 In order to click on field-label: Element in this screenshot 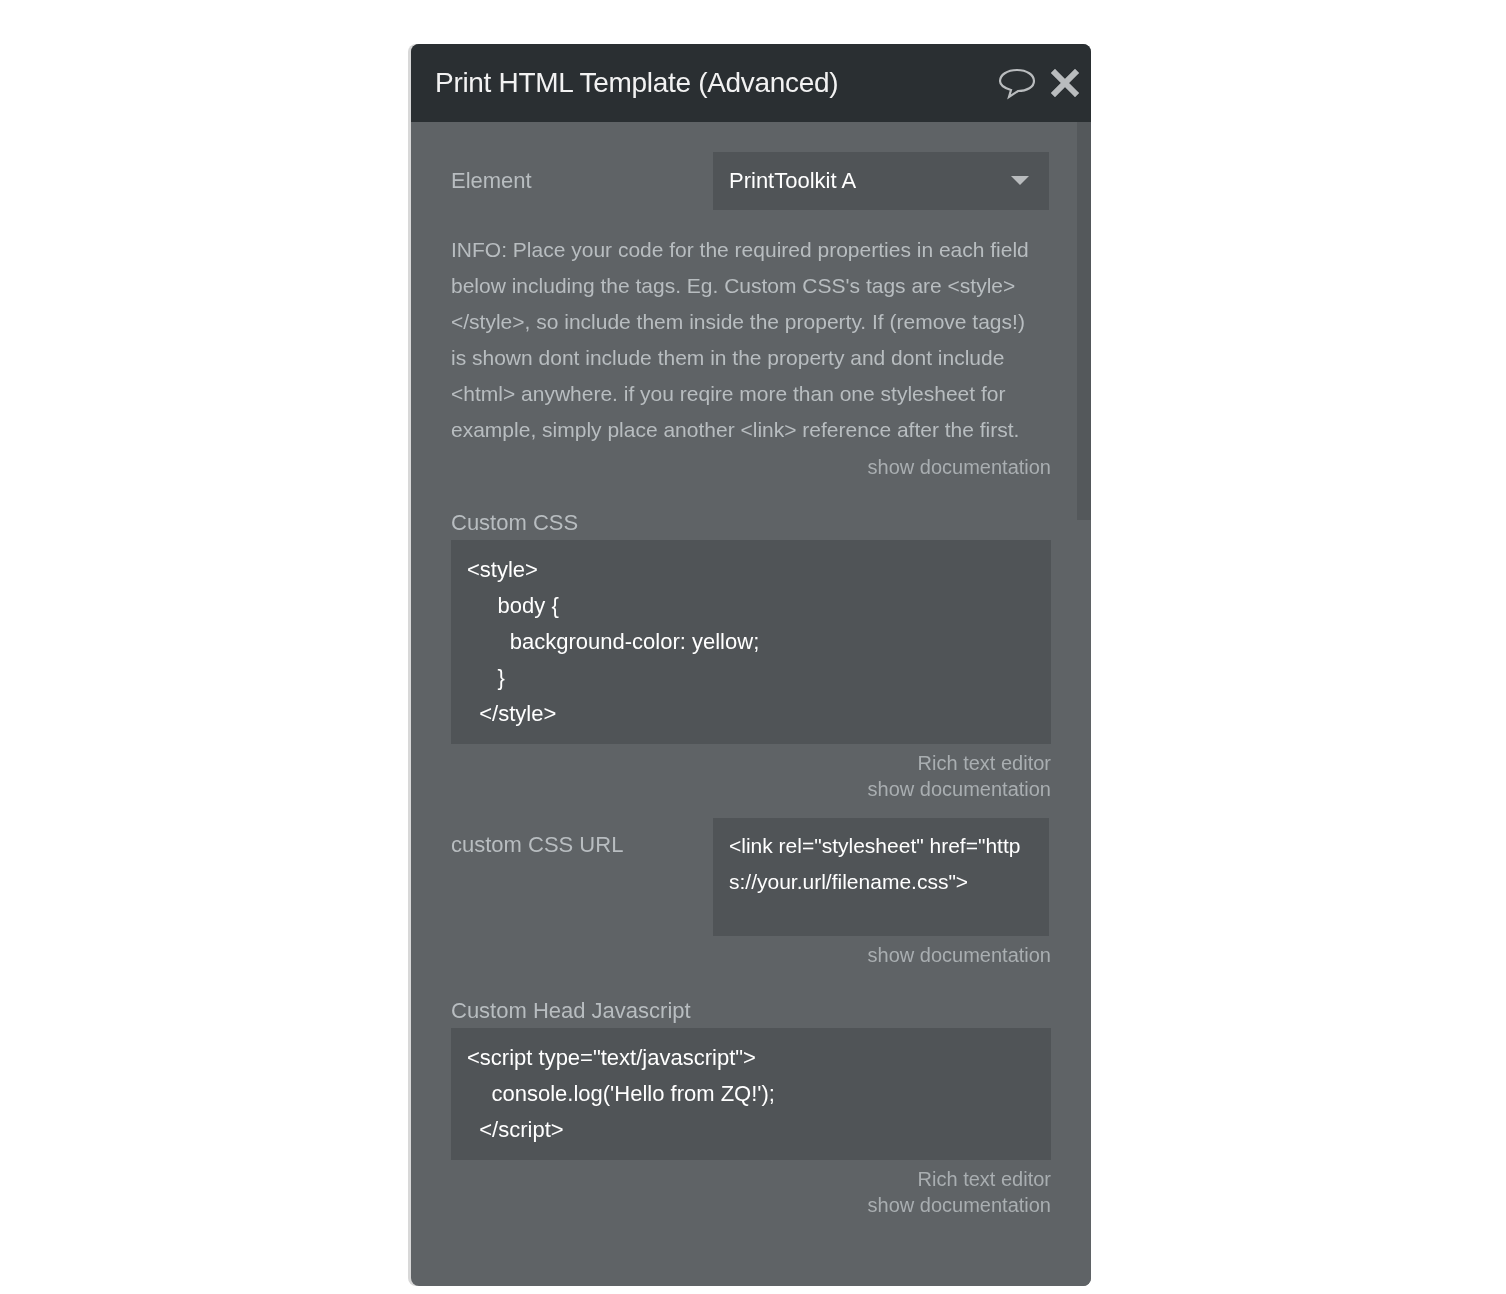, I will do `click(492, 180)`.